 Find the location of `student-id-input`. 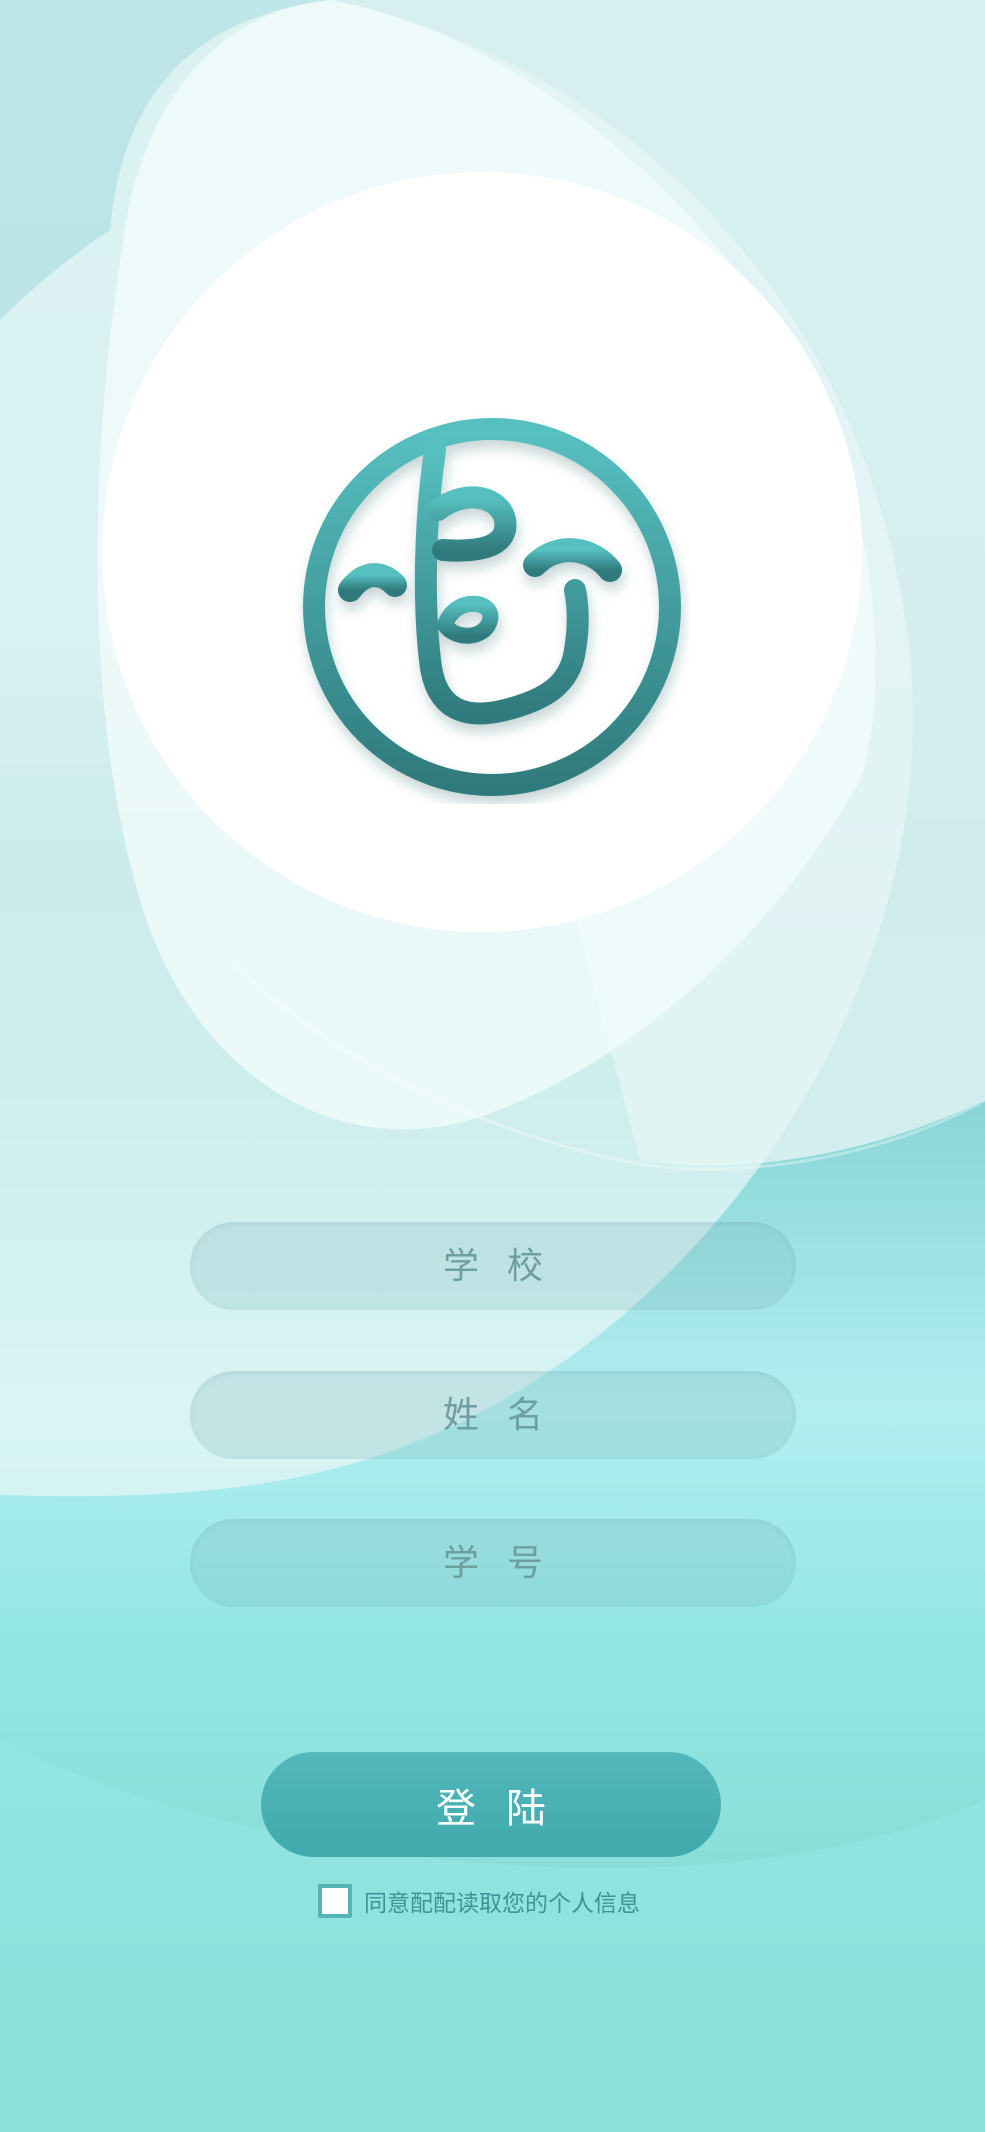

student-id-input is located at coordinates (493, 1563).